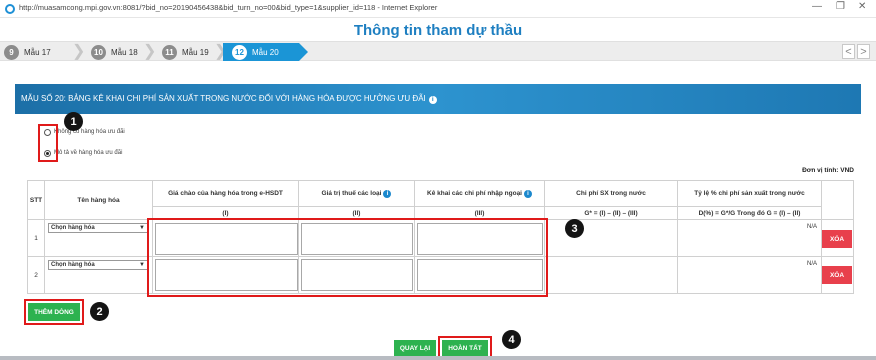  What do you see at coordinates (195, 52) in the screenshot?
I see `step-label: Mẫu 19` at bounding box center [195, 52].